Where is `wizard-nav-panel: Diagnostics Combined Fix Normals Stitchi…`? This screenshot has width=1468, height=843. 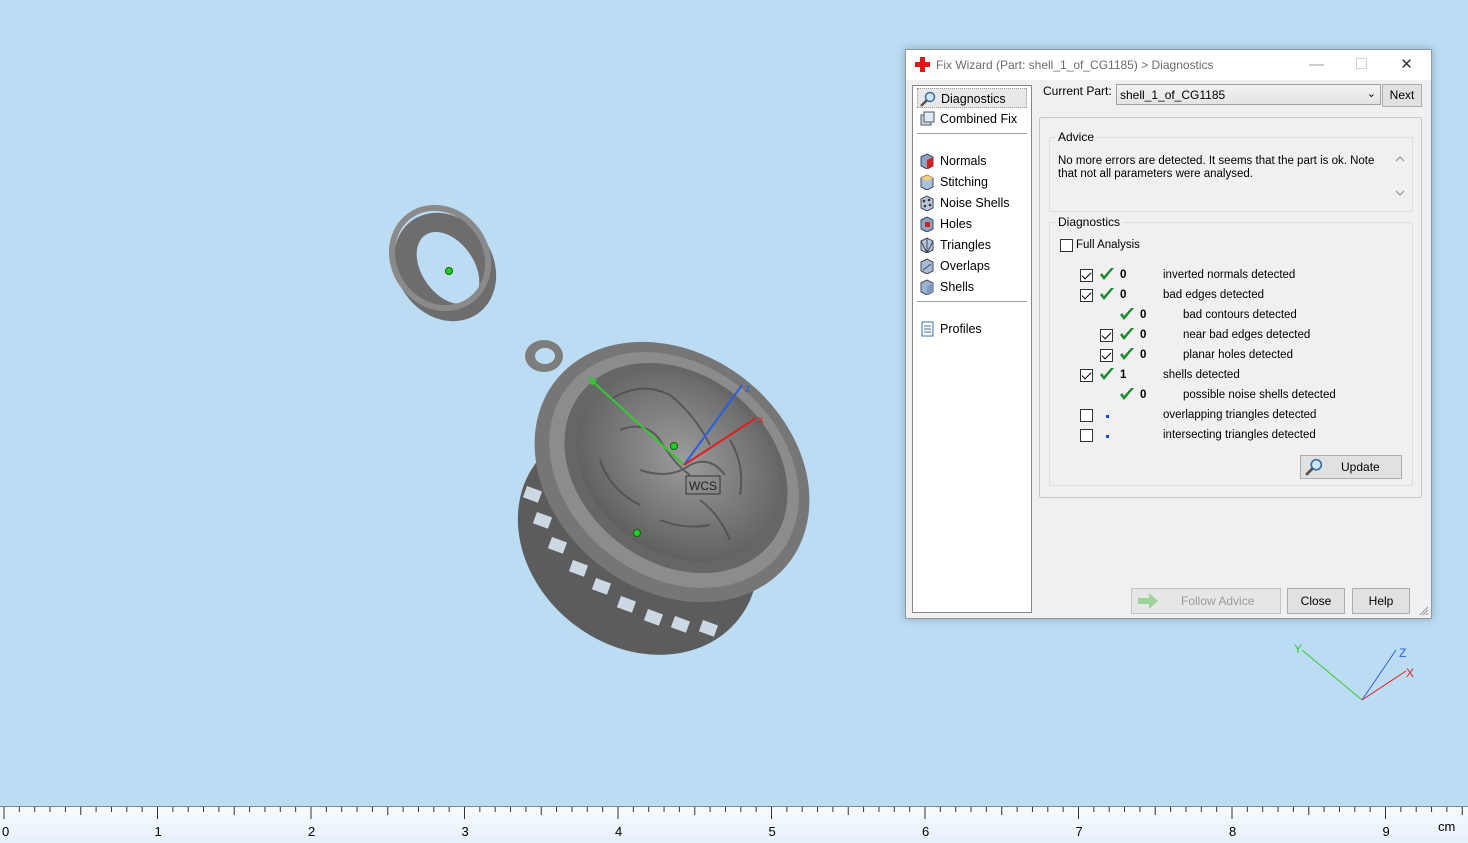
wizard-nav-panel: Diagnostics Combined Fix Normals Stitchi… is located at coordinates (972, 349).